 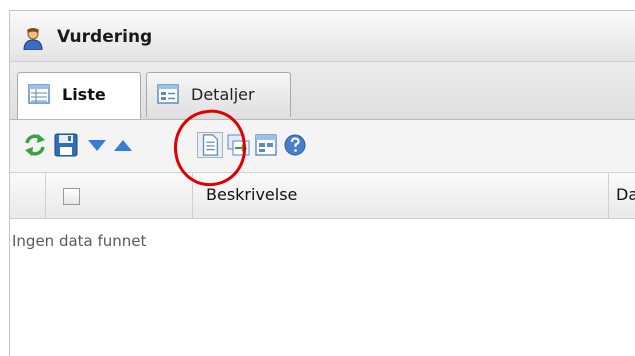 I want to click on save-icon, so click(x=66, y=145).